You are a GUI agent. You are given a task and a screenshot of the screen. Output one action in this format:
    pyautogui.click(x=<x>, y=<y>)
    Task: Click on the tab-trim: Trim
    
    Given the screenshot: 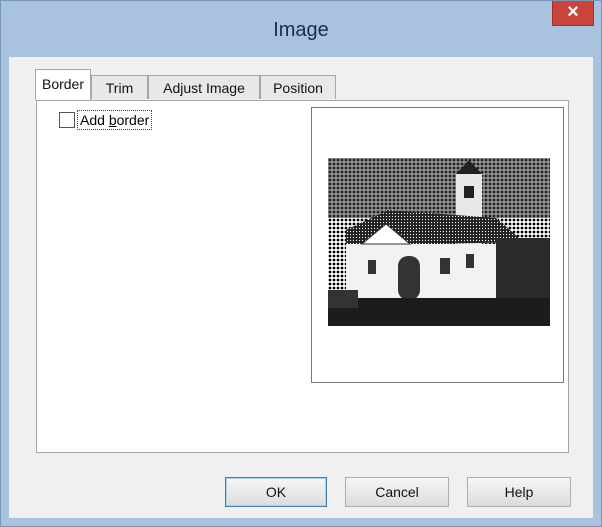 What is the action you would take?
    pyautogui.click(x=119, y=87)
    